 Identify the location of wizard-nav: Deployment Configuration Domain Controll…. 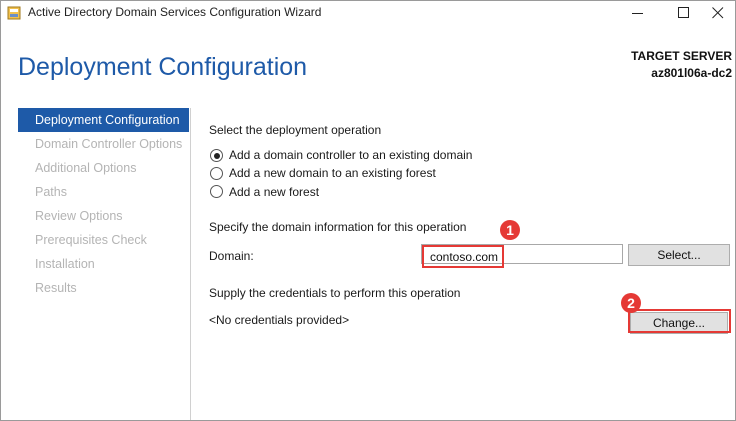
(104, 204).